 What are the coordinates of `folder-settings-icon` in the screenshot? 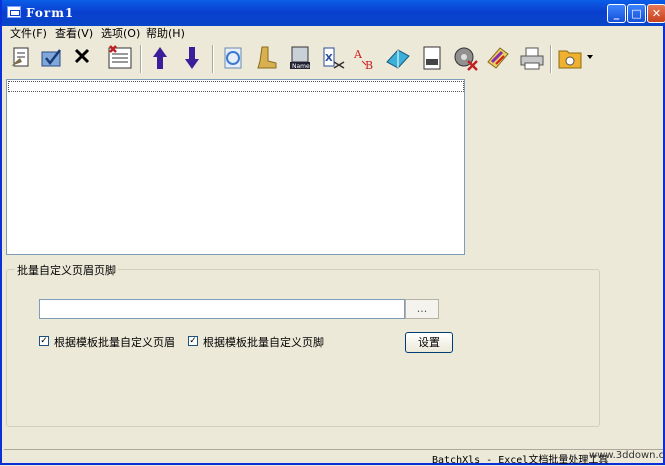 It's located at (570, 58).